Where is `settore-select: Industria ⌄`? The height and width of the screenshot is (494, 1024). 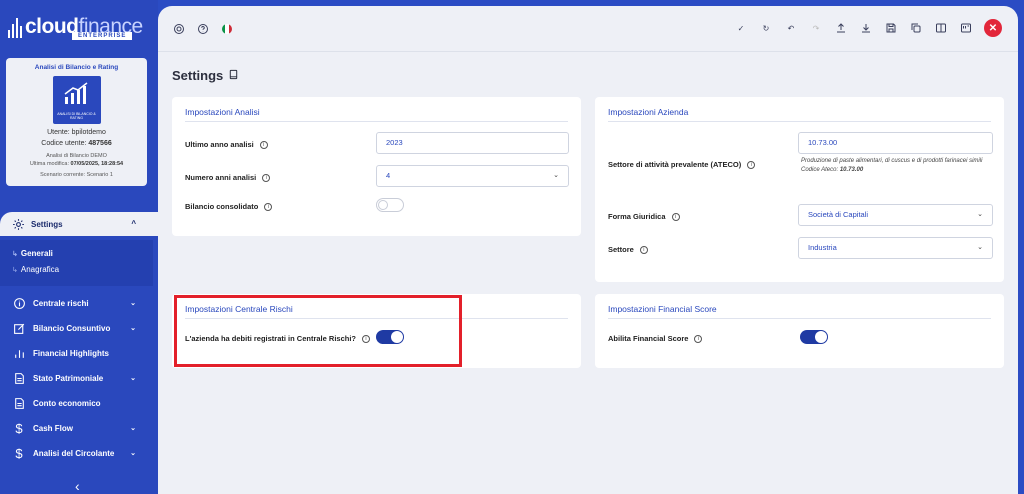 settore-select: Industria ⌄ is located at coordinates (895, 248).